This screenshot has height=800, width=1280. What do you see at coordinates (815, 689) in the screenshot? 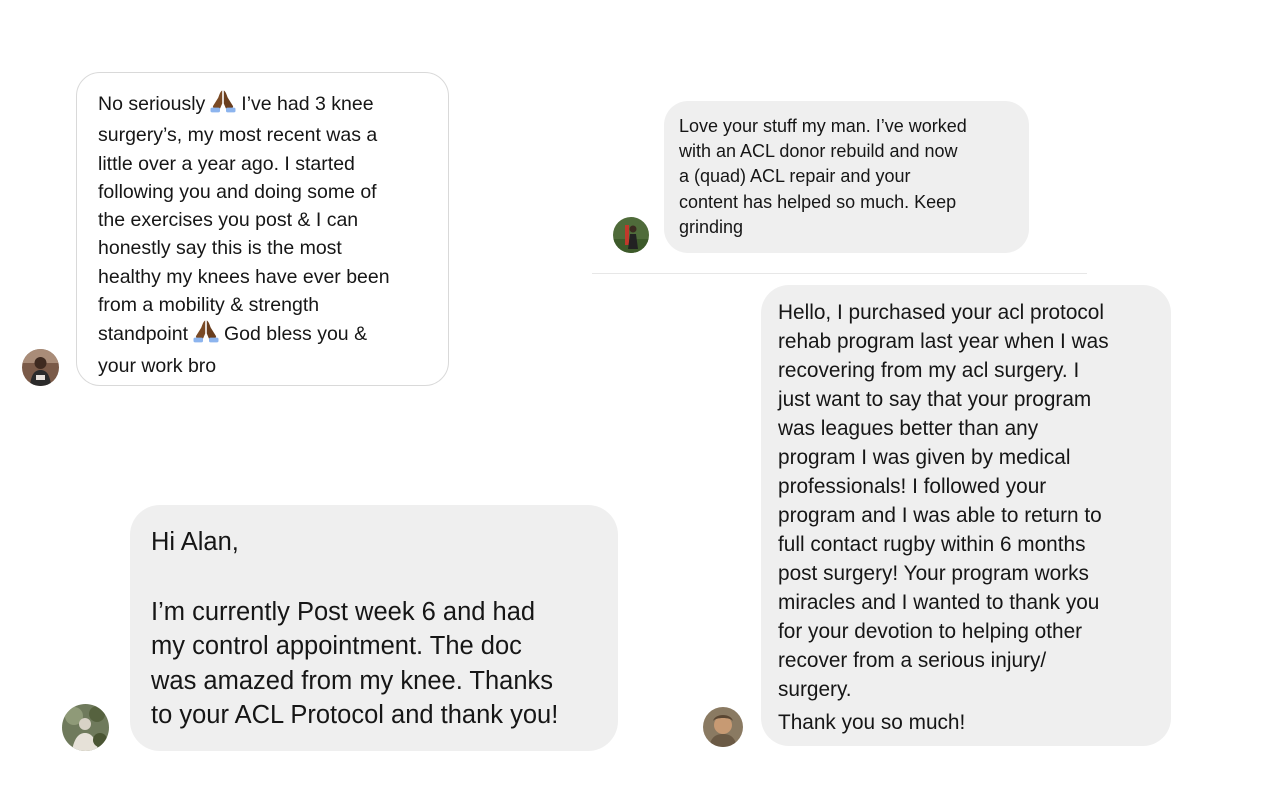
I see `message-line: surgery.` at bounding box center [815, 689].